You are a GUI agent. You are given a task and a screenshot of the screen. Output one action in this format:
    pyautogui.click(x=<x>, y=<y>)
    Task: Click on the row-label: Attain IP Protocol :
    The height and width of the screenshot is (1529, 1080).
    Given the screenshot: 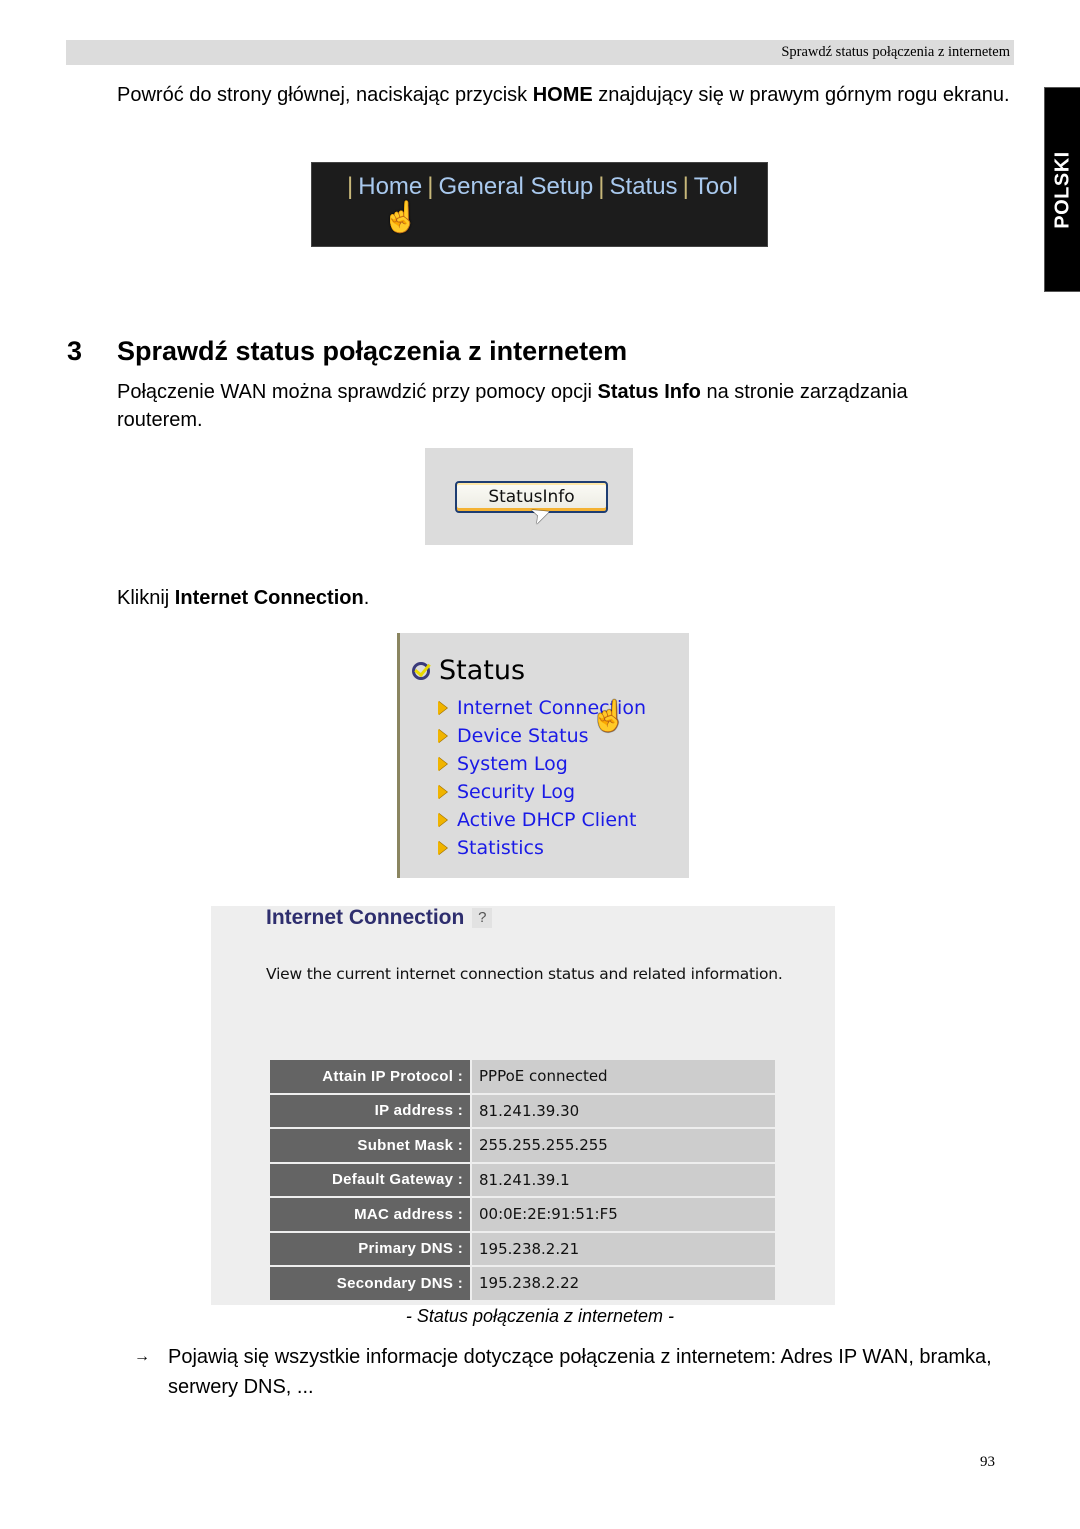 What is the action you would take?
    pyautogui.click(x=370, y=1076)
    